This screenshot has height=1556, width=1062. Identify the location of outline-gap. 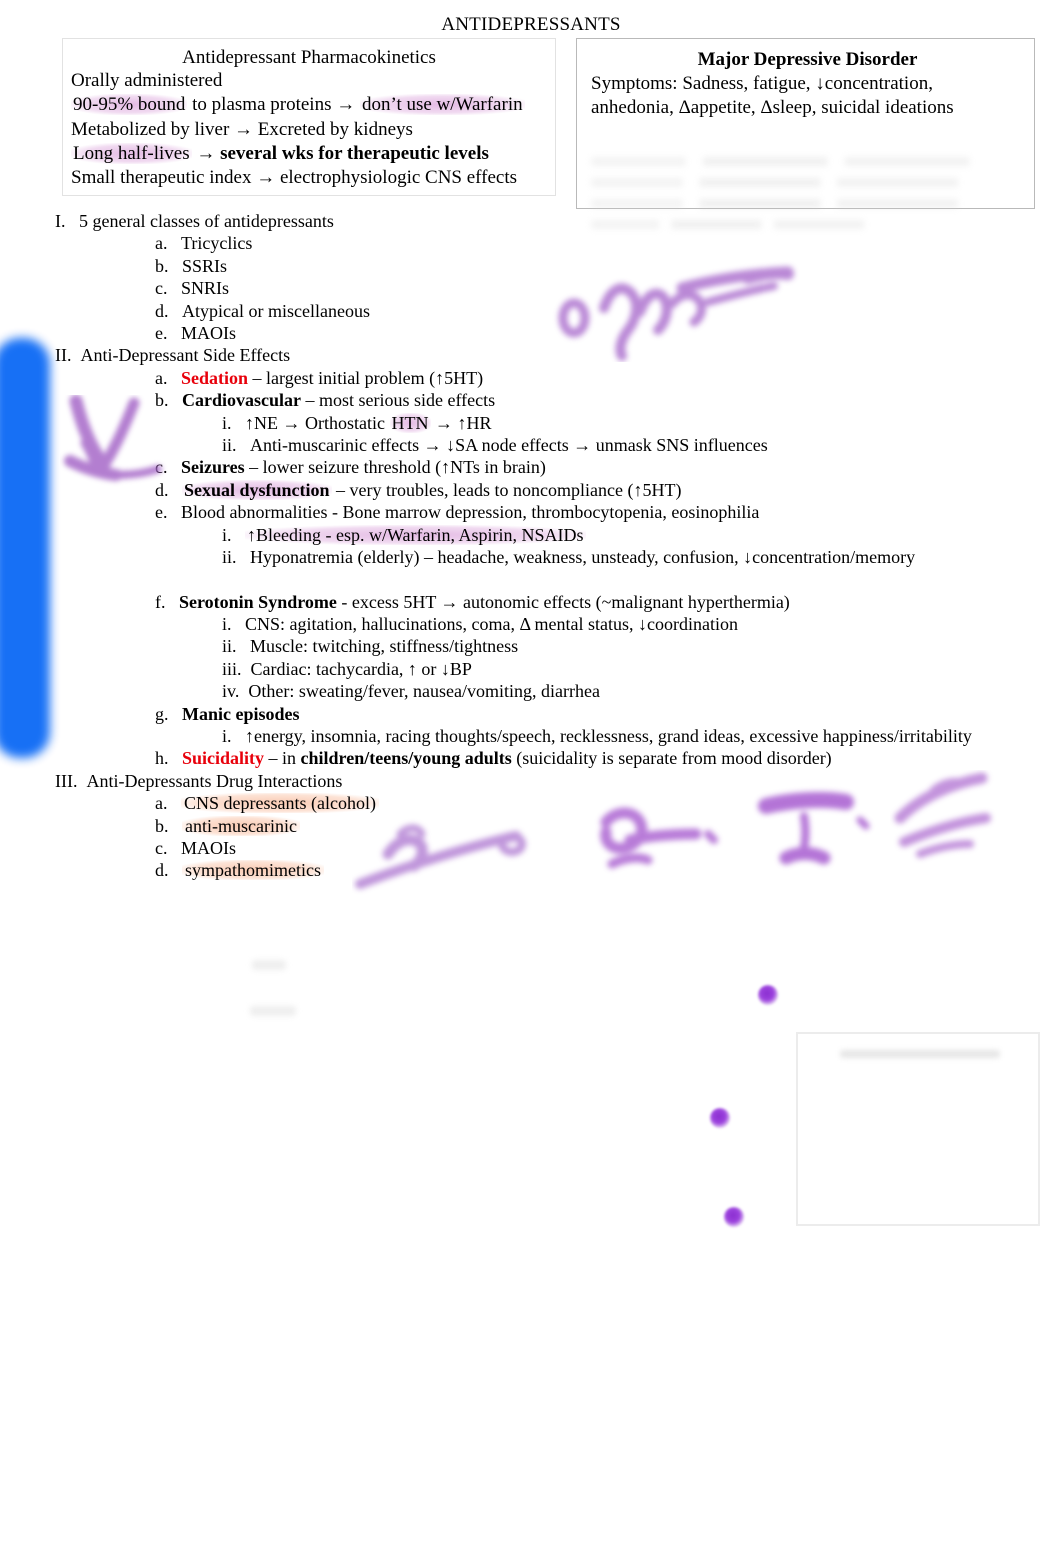
(531, 580).